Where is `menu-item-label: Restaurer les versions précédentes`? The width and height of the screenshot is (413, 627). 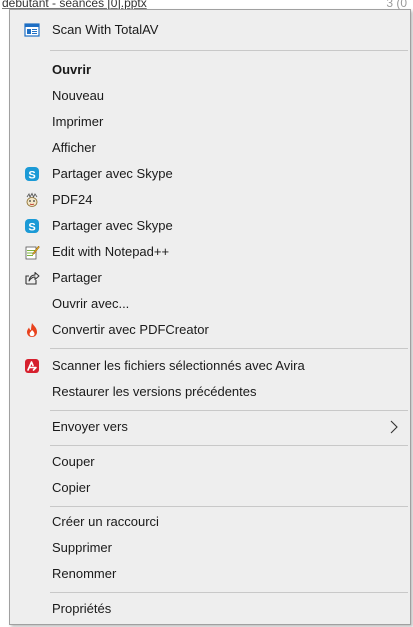 menu-item-label: Restaurer les versions précédentes is located at coordinates (154, 391).